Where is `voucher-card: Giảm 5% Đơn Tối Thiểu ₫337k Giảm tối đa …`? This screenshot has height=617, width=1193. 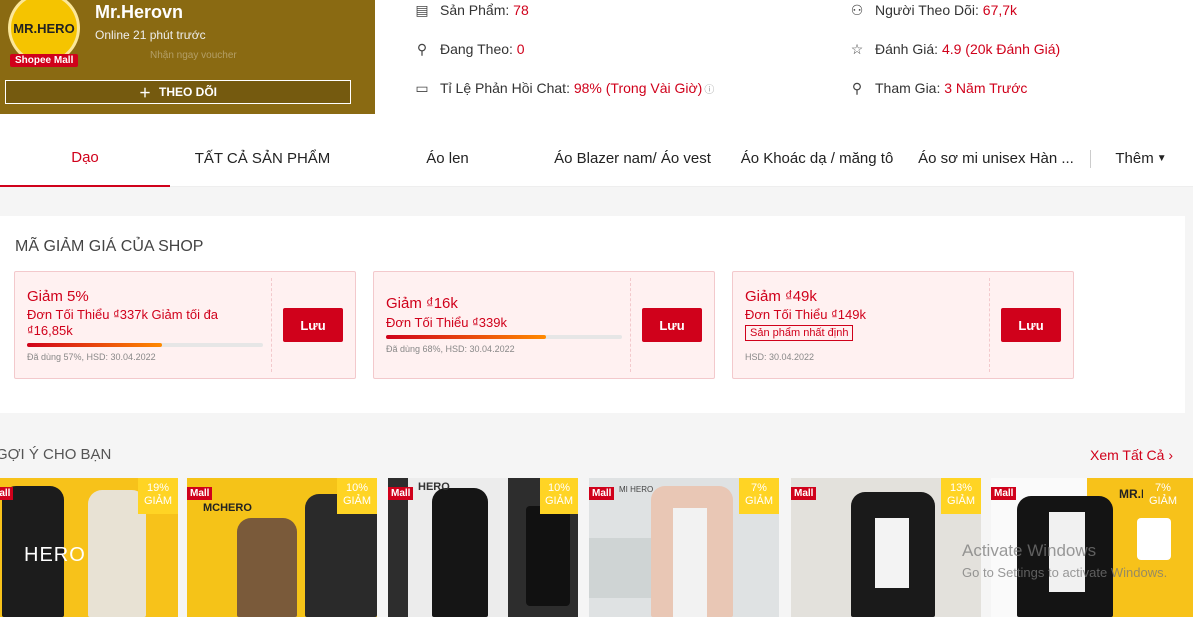 voucher-card: Giảm 5% Đơn Tối Thiểu ₫337k Giảm tối đa … is located at coordinates (185, 325).